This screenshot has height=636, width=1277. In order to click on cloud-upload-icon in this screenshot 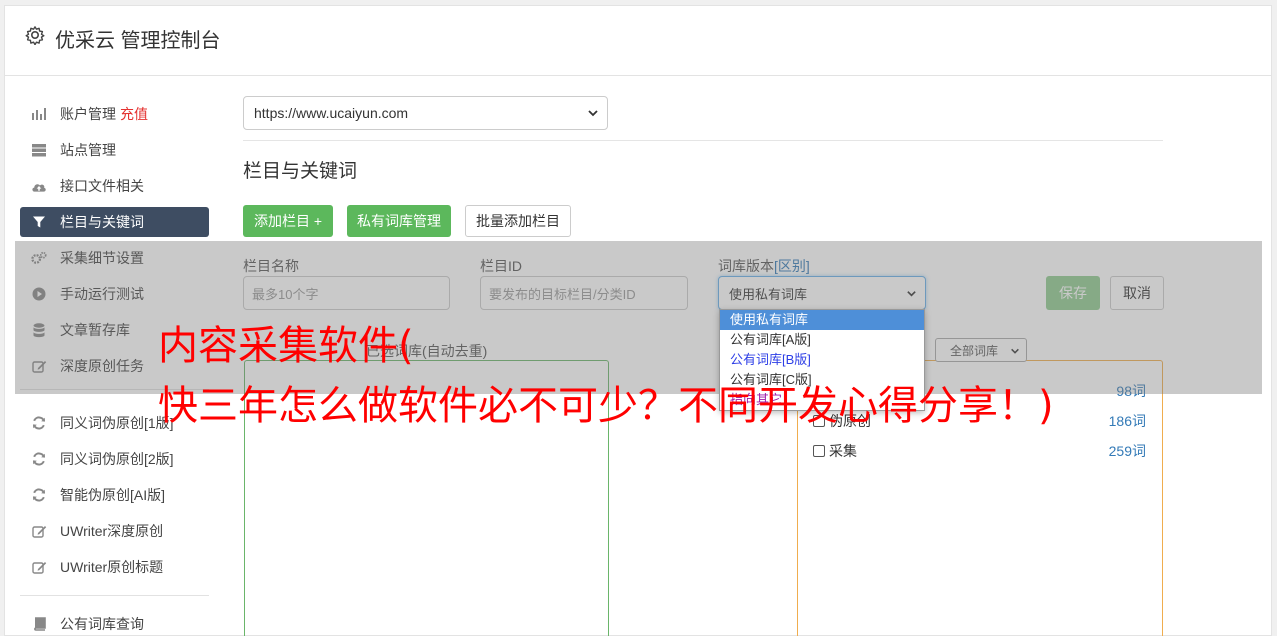, I will do `click(39, 186)`.